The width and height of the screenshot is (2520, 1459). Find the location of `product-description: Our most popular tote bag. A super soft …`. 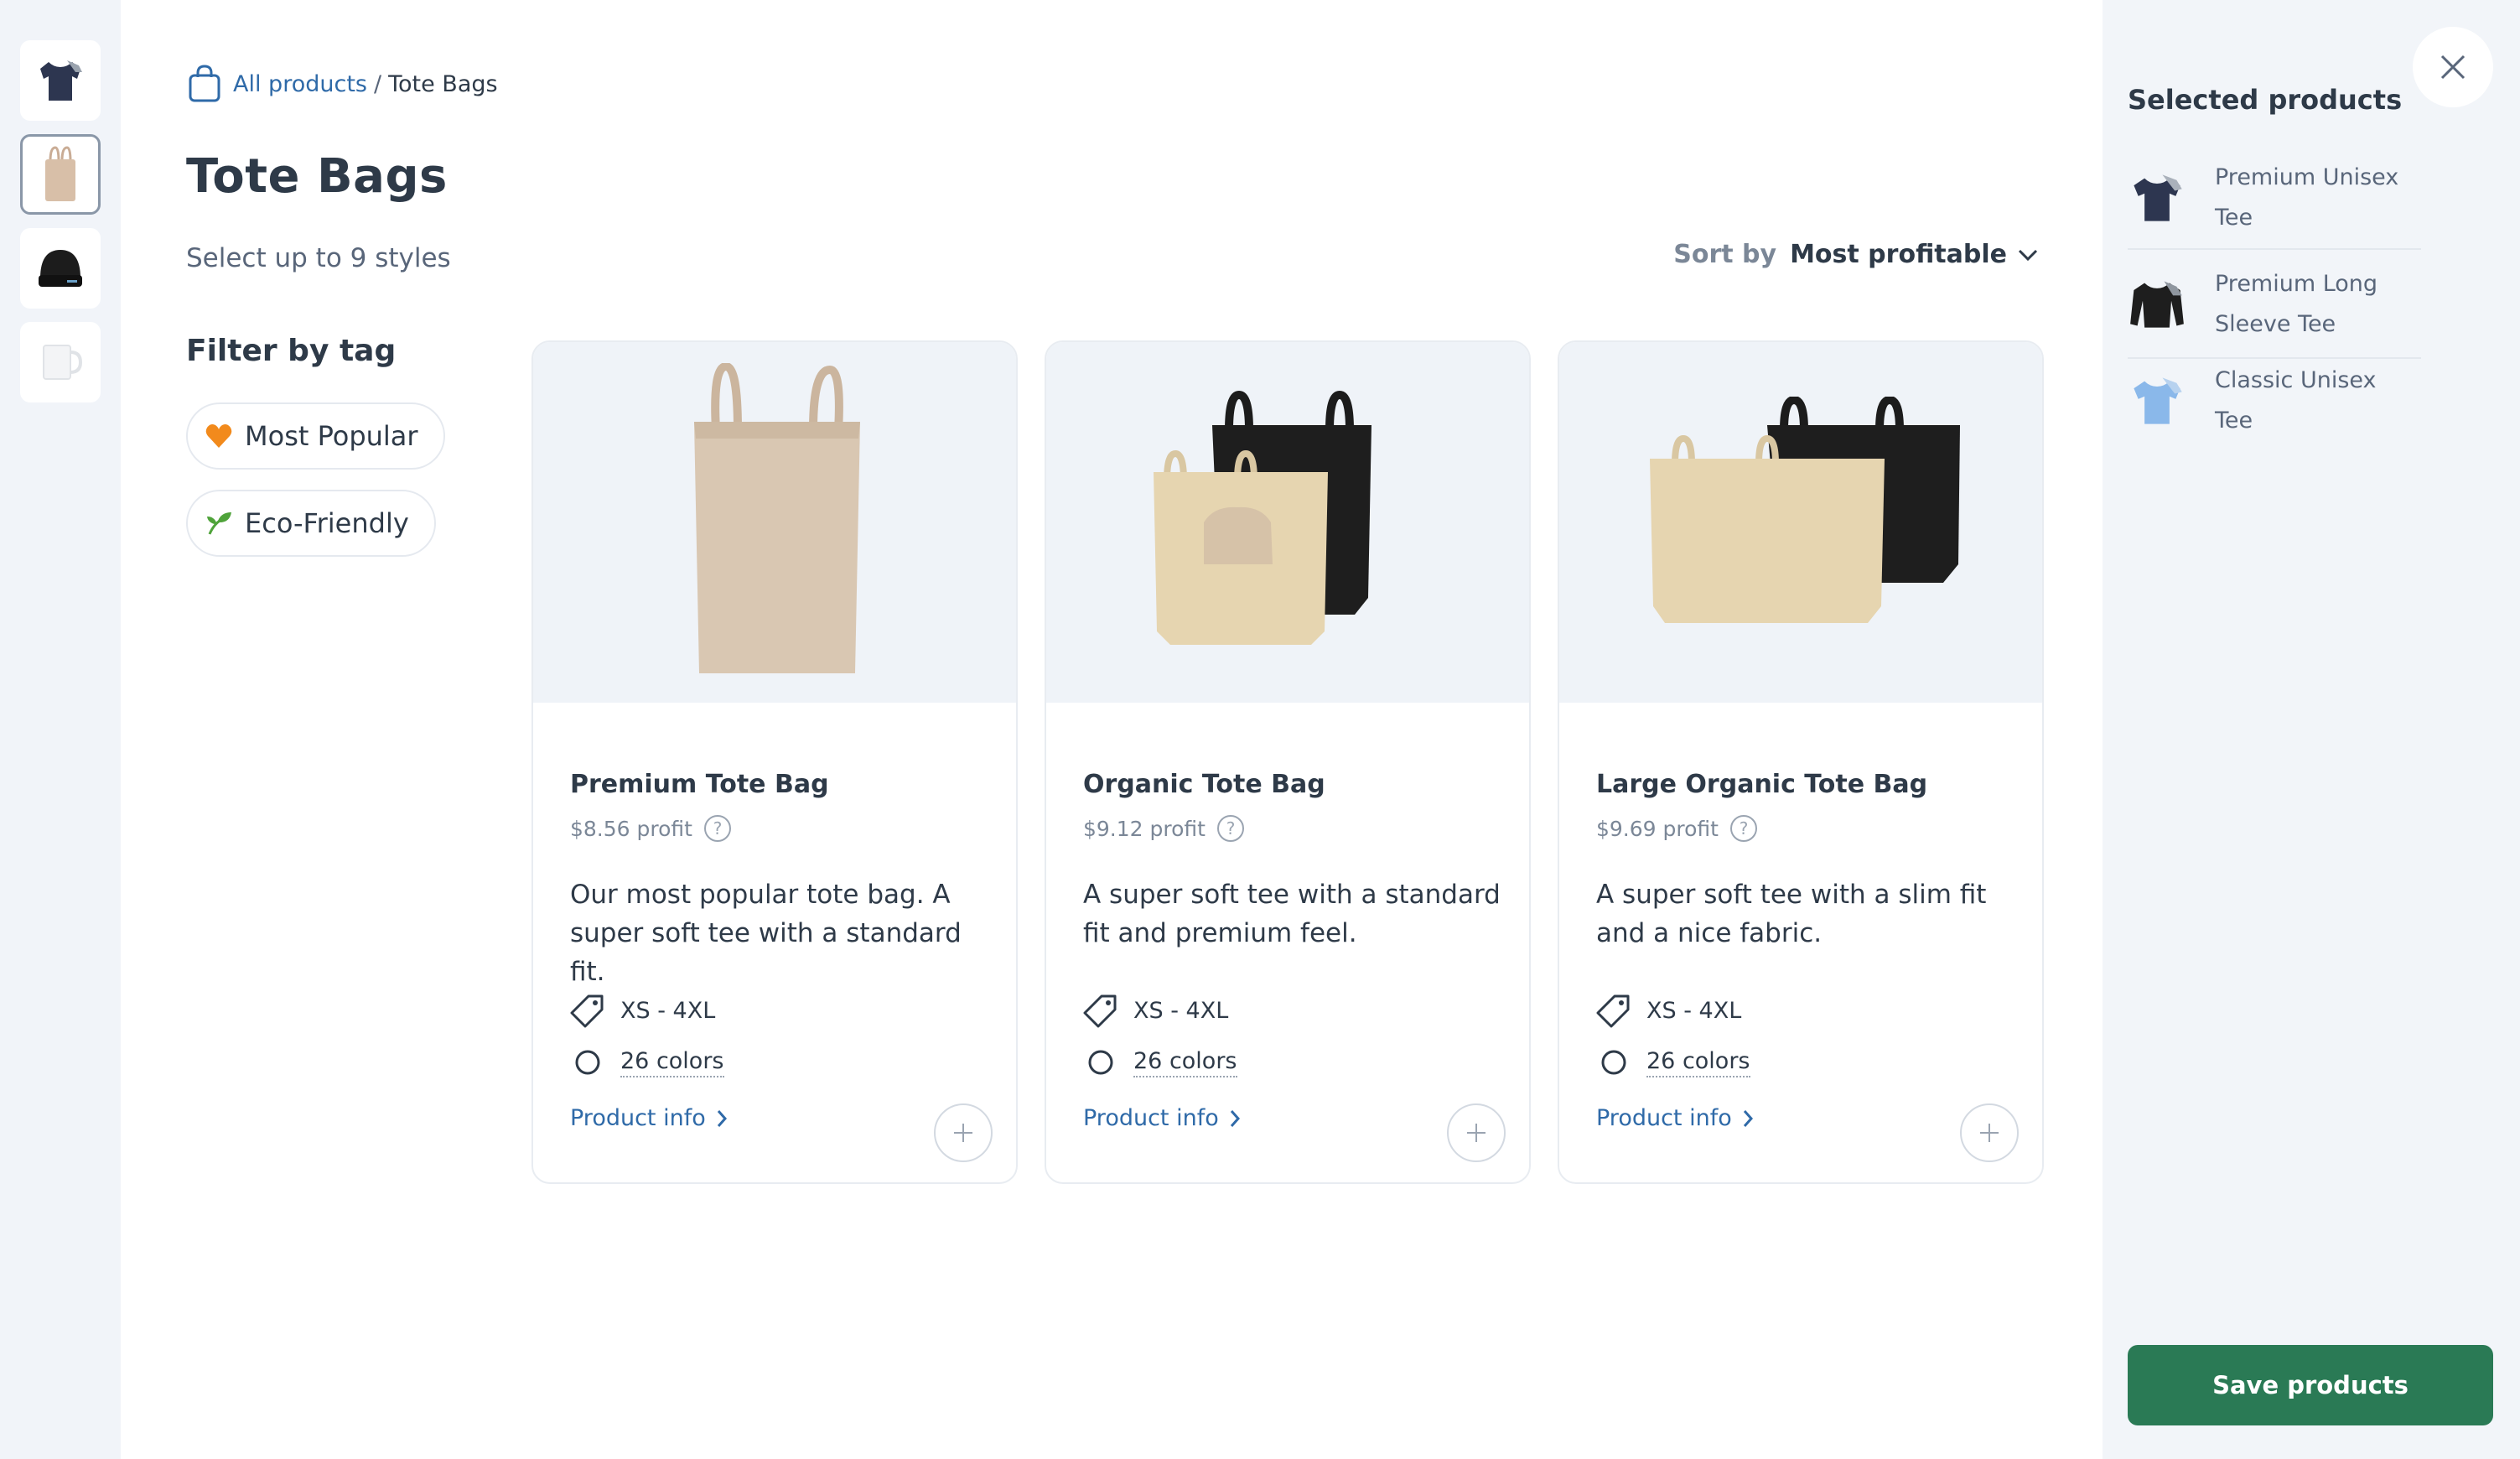

product-description: Our most popular tote bag. A super soft … is located at coordinates (766, 933).